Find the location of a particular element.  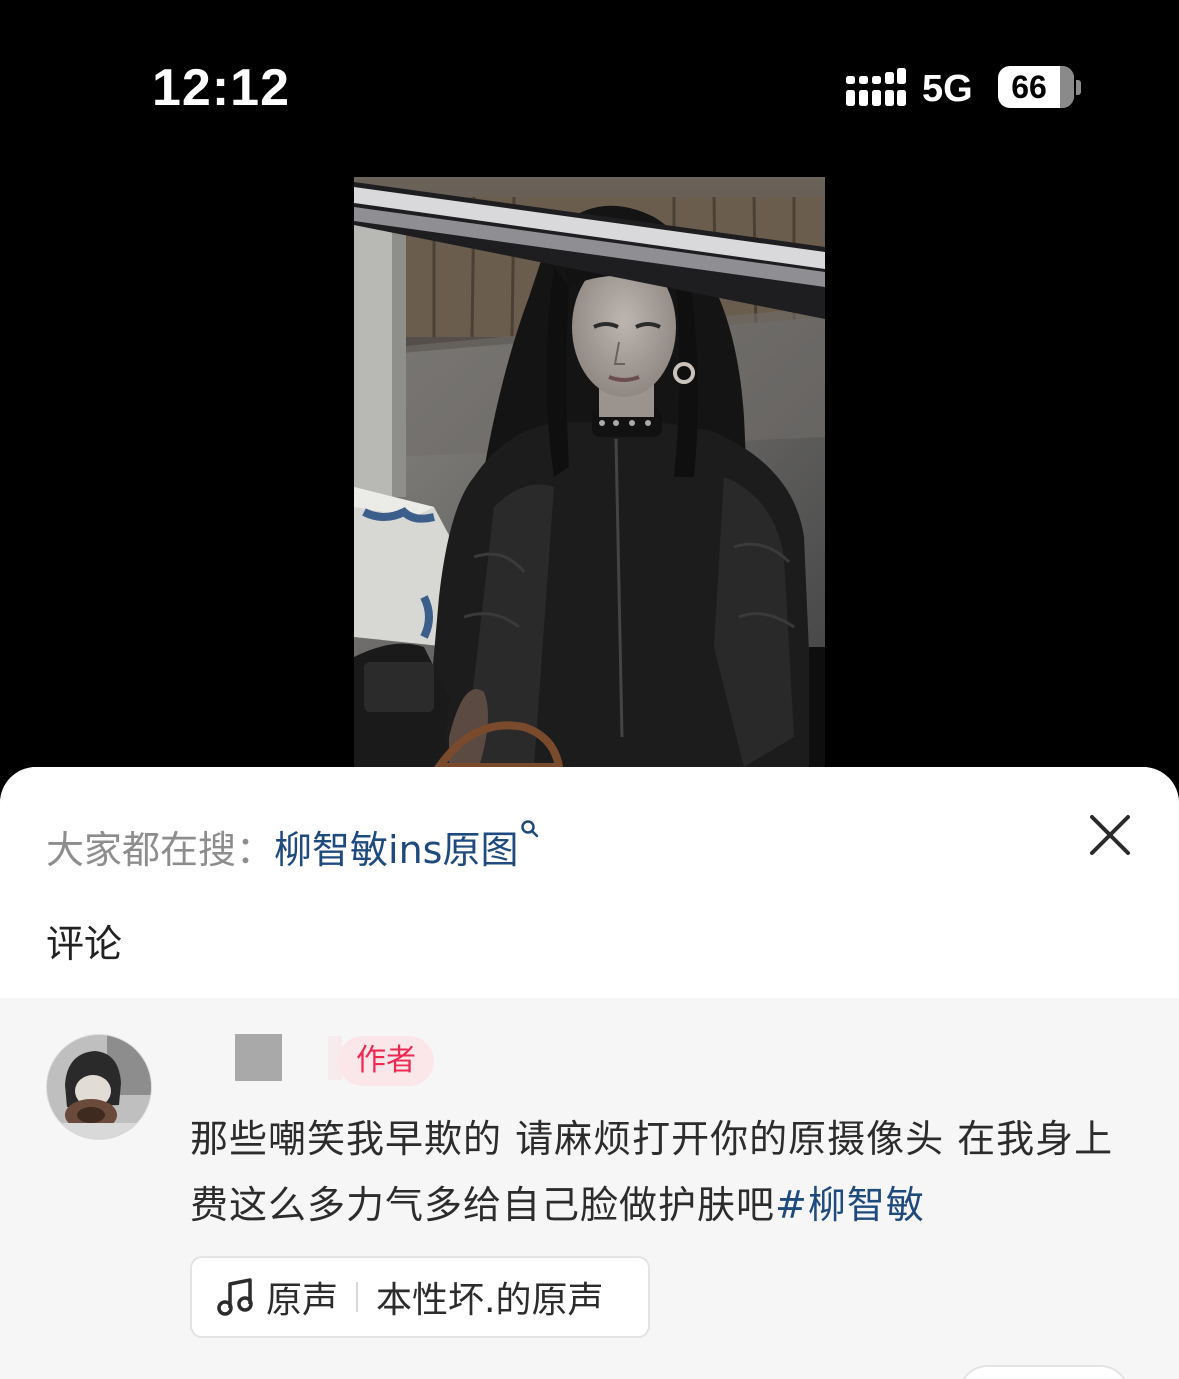

avatar is located at coordinates (99, 1087).